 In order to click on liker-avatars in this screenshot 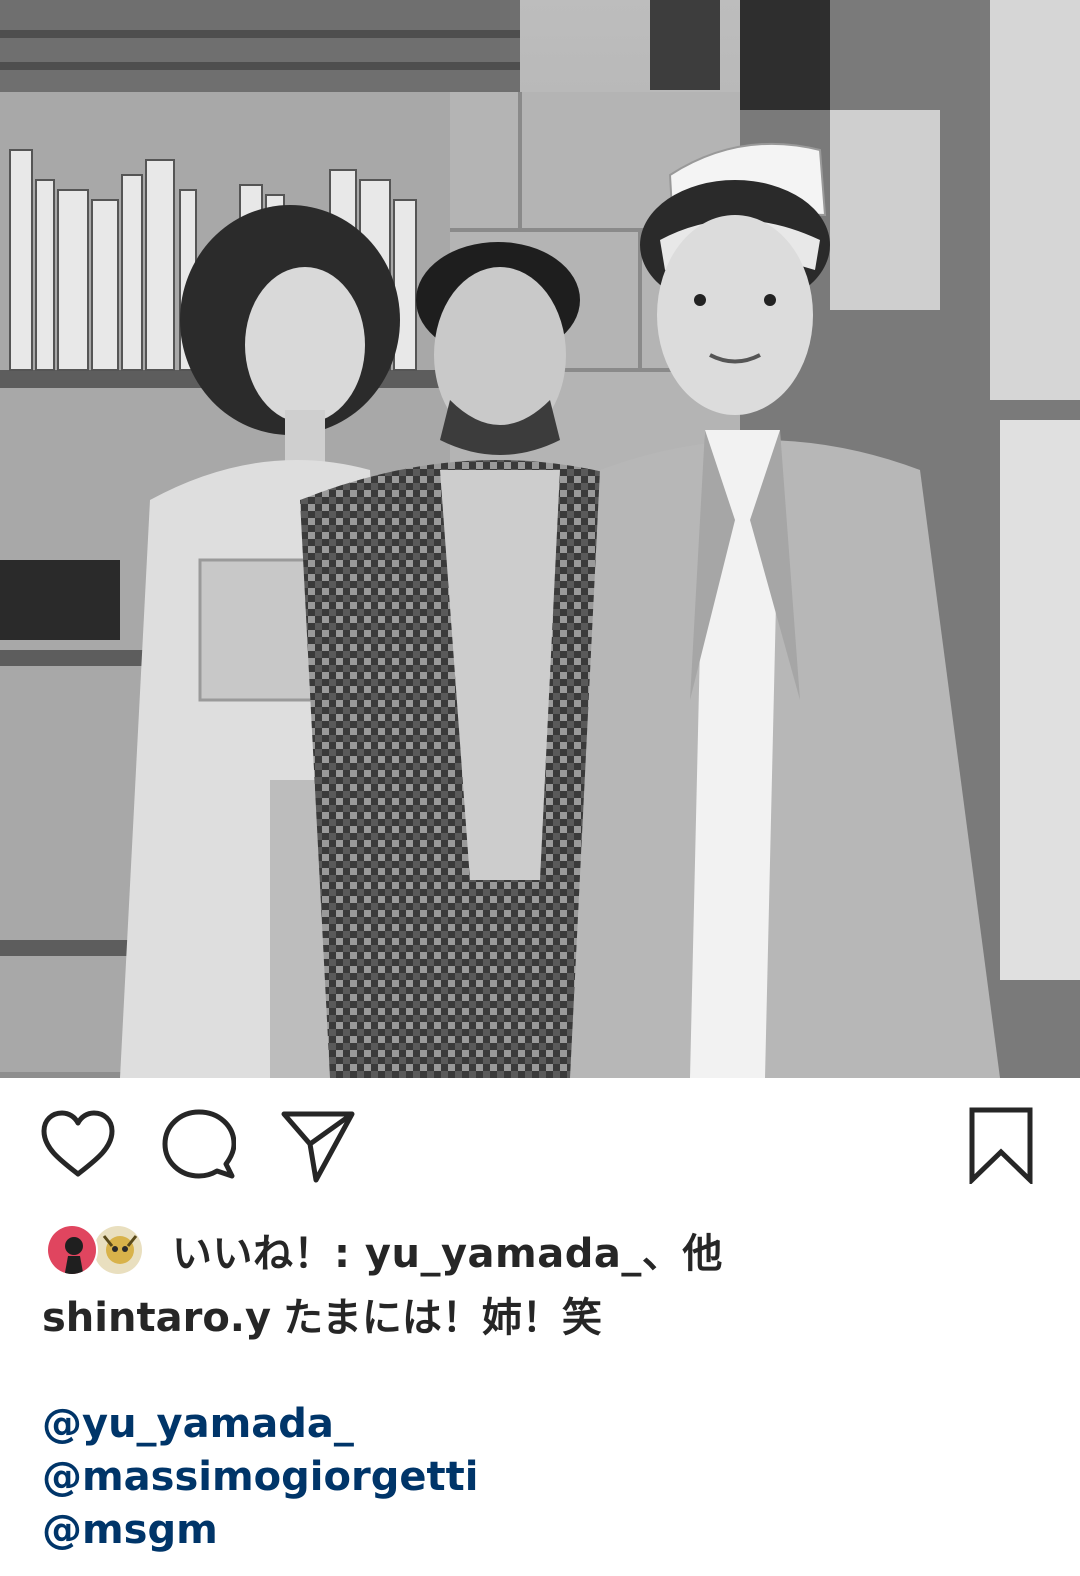, I will do `click(102, 1250)`.